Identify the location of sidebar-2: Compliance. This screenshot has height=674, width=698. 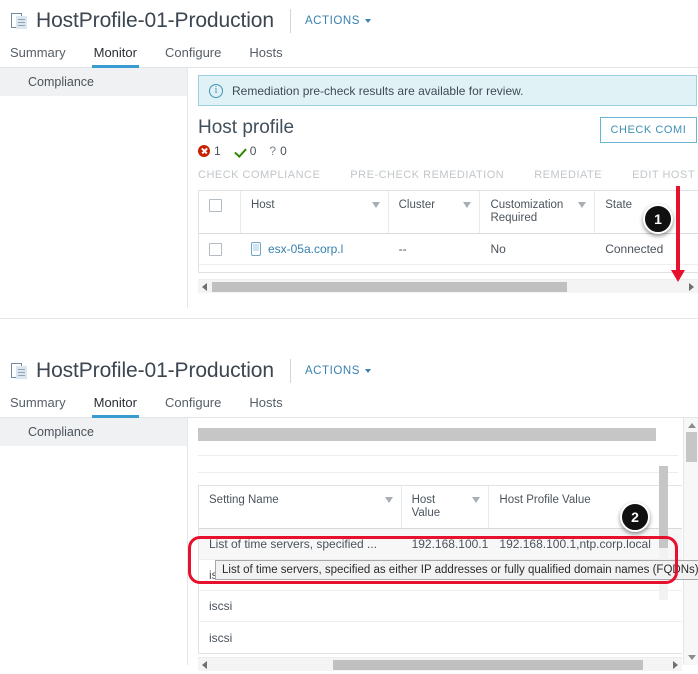
(94, 541).